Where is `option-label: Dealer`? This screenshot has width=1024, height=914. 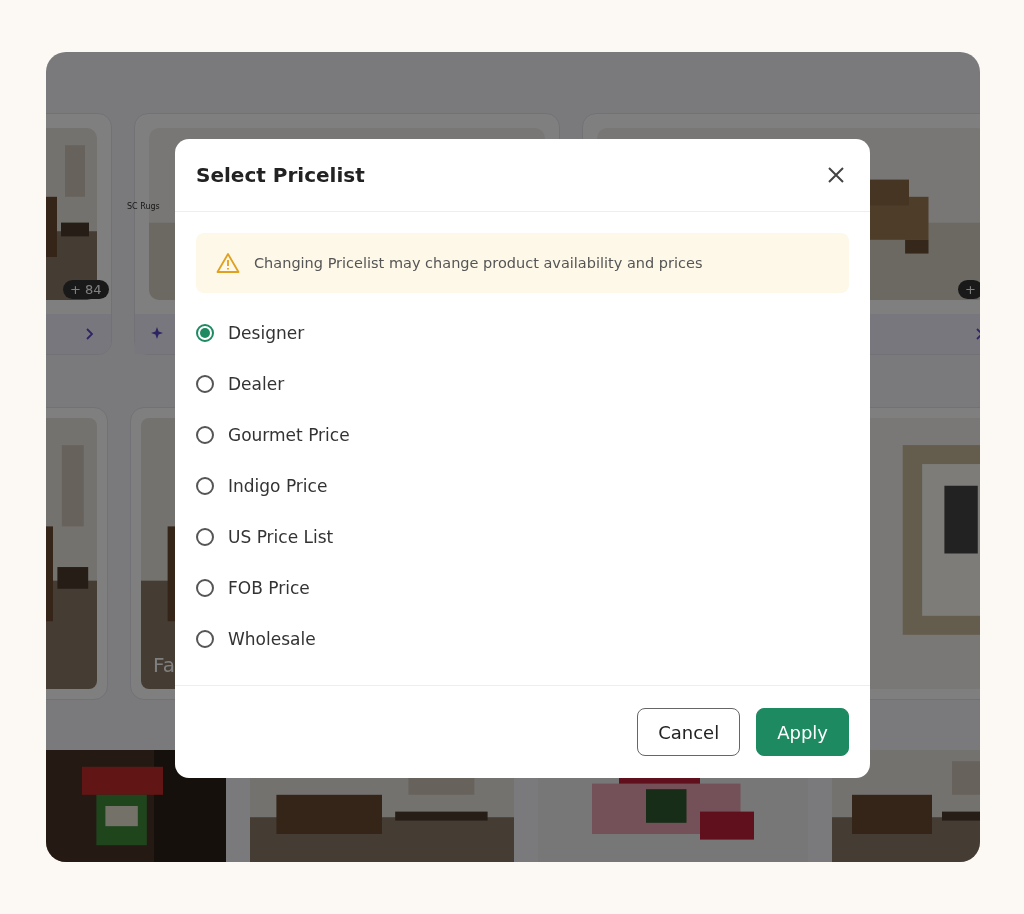
option-label: Dealer is located at coordinates (256, 383).